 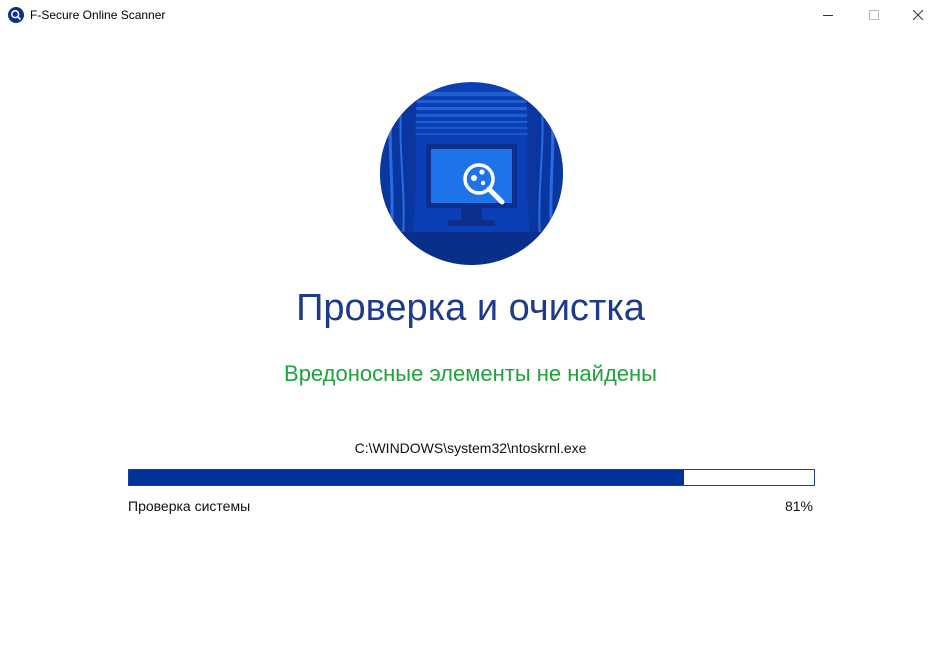 What do you see at coordinates (470, 373) in the screenshot?
I see `scan-status-text: Вредоносные элементы не найдены` at bounding box center [470, 373].